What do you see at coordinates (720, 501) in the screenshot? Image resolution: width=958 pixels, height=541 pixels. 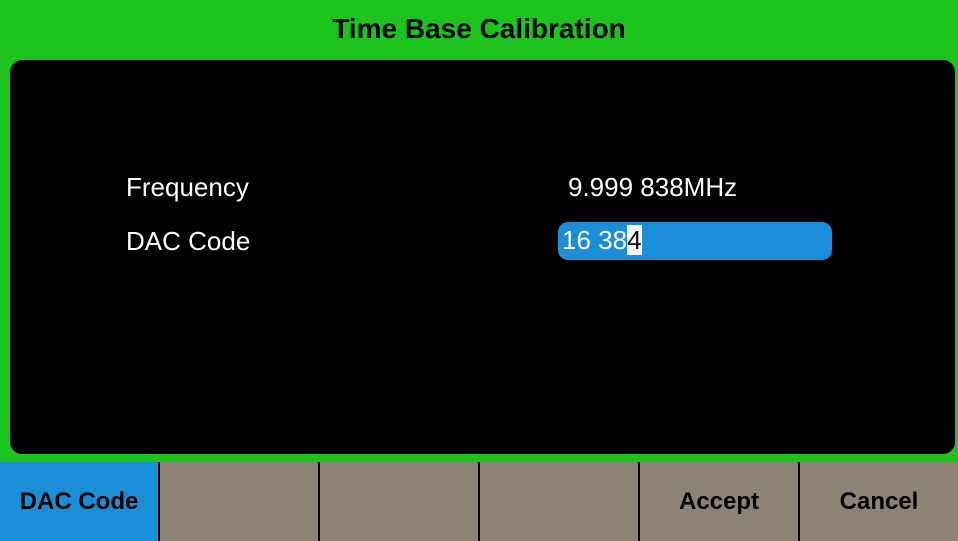 I see `softkey-accept: Accept` at bounding box center [720, 501].